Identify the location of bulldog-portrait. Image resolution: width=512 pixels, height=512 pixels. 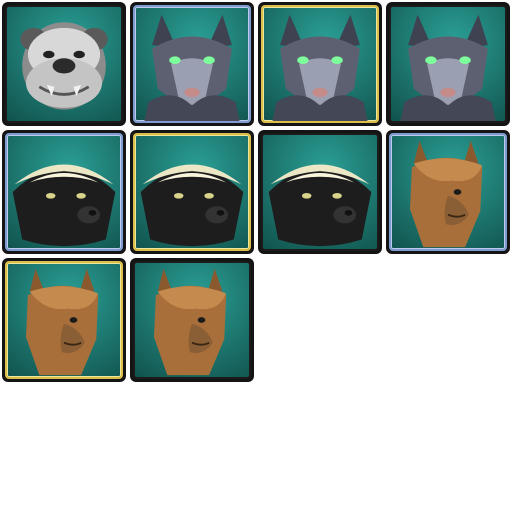
(64, 66).